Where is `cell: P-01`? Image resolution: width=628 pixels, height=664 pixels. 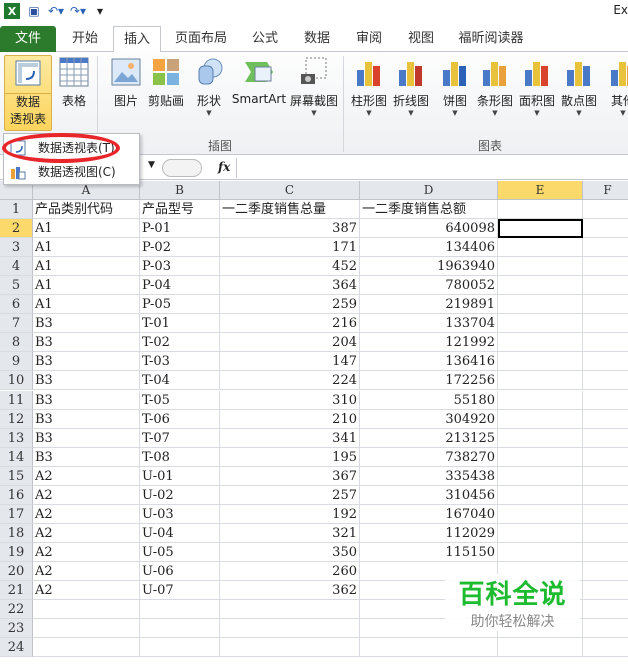 cell: P-01 is located at coordinates (180, 229).